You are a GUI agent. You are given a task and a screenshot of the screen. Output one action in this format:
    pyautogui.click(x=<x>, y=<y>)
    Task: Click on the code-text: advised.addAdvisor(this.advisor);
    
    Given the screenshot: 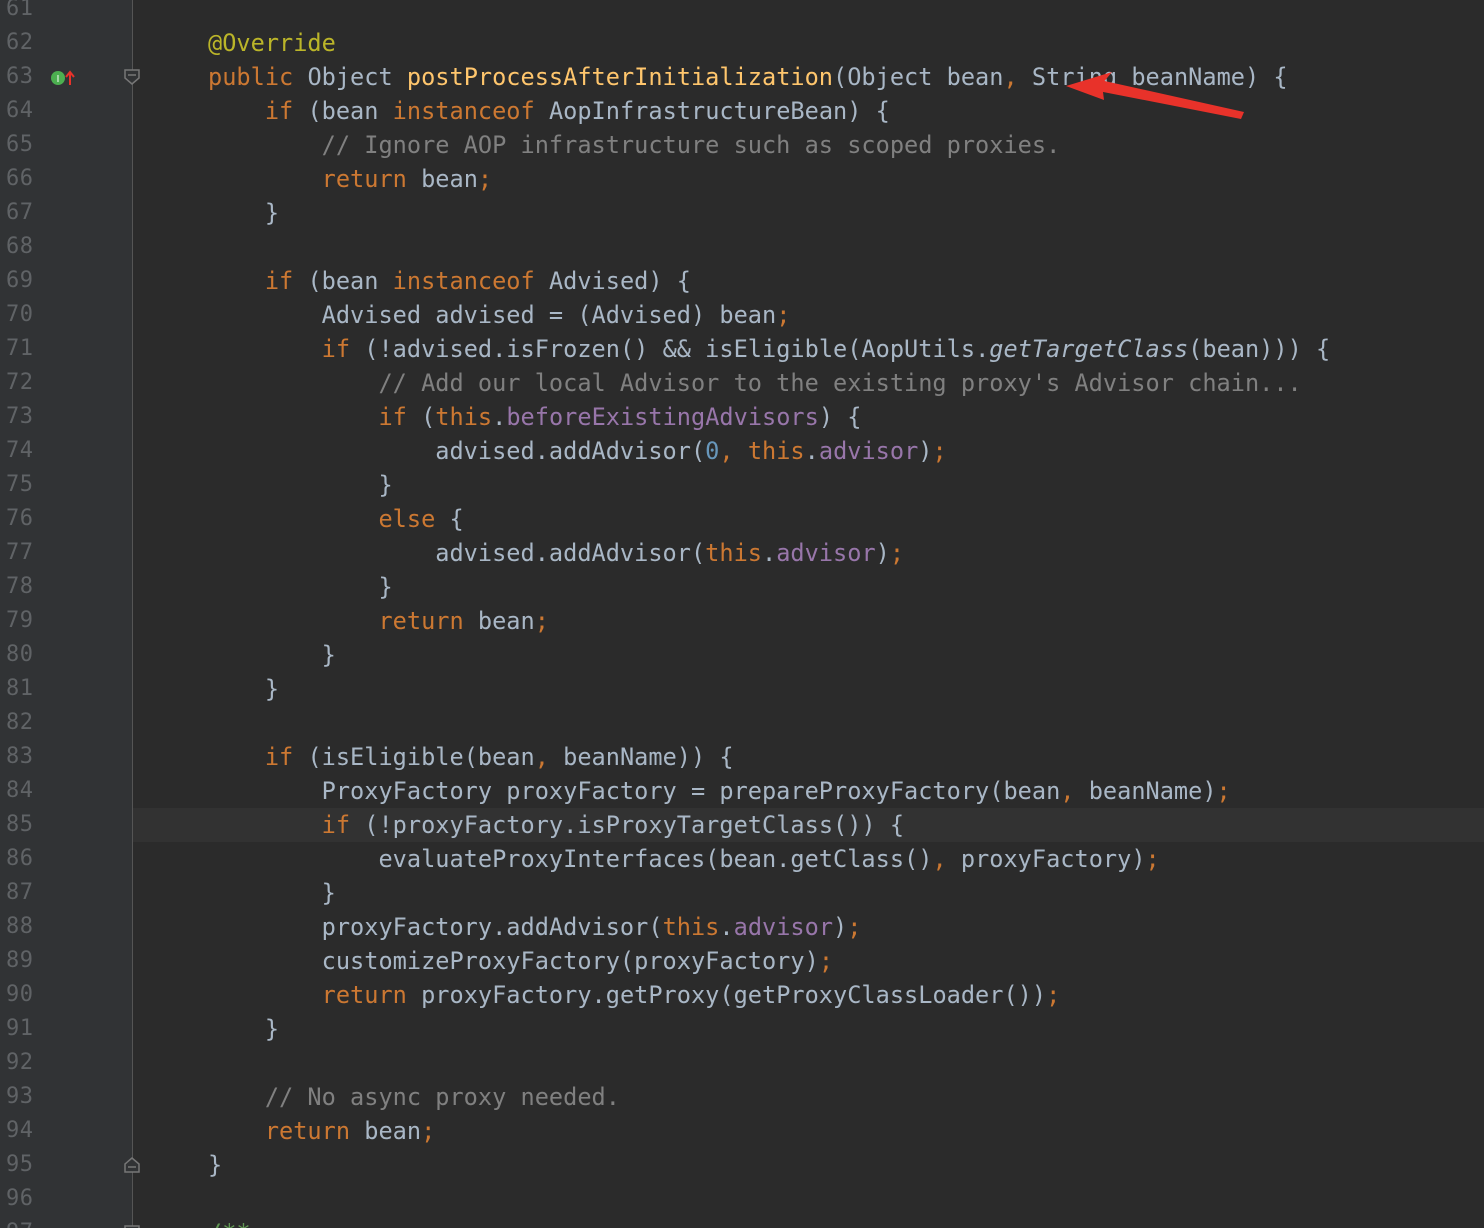 What is the action you would take?
    pyautogui.click(x=556, y=553)
    